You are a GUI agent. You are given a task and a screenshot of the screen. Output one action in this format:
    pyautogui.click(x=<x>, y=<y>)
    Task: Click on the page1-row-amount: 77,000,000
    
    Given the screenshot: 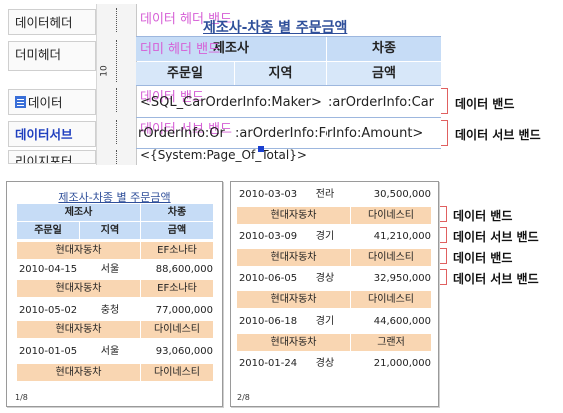 What is the action you would take?
    pyautogui.click(x=177, y=310)
    